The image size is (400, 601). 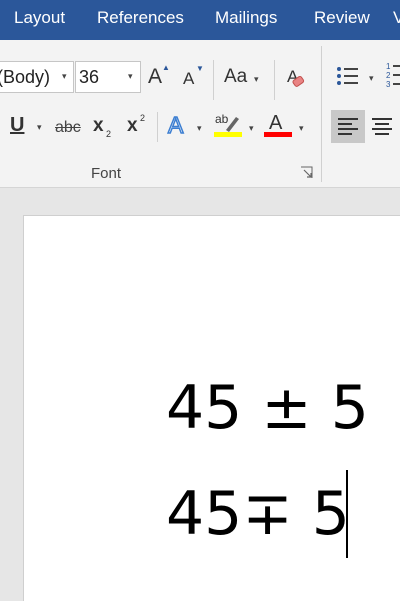 I want to click on align-left-icon, so click(x=348, y=126).